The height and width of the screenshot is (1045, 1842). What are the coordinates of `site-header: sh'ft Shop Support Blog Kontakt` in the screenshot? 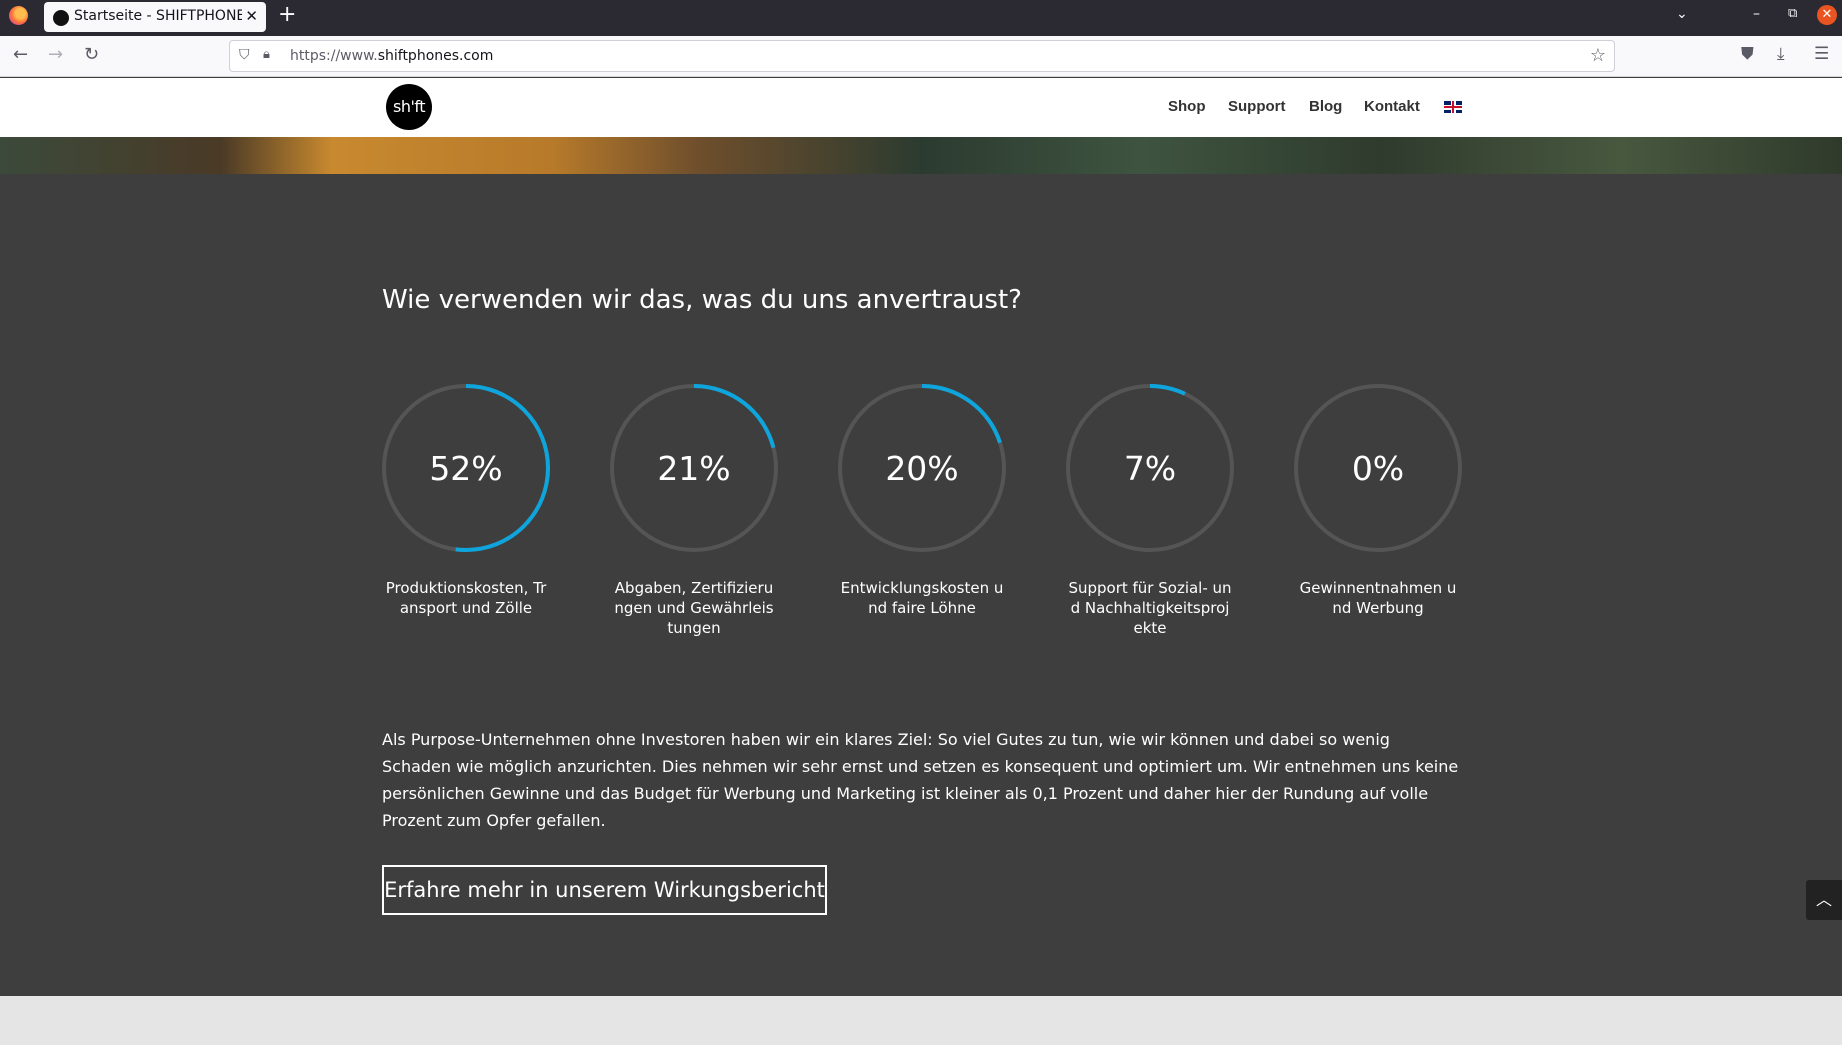 It's located at (921, 107).